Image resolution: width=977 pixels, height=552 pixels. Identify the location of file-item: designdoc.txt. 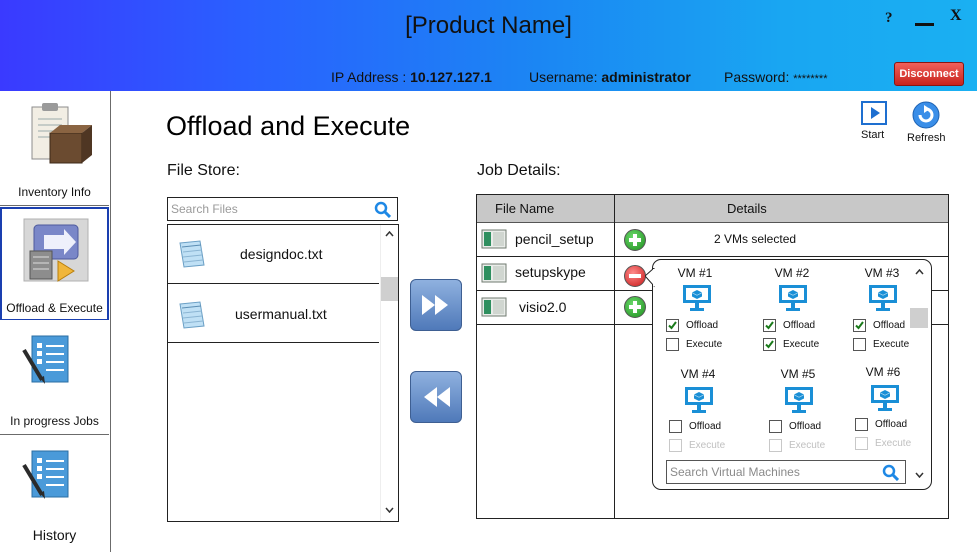
(273, 254).